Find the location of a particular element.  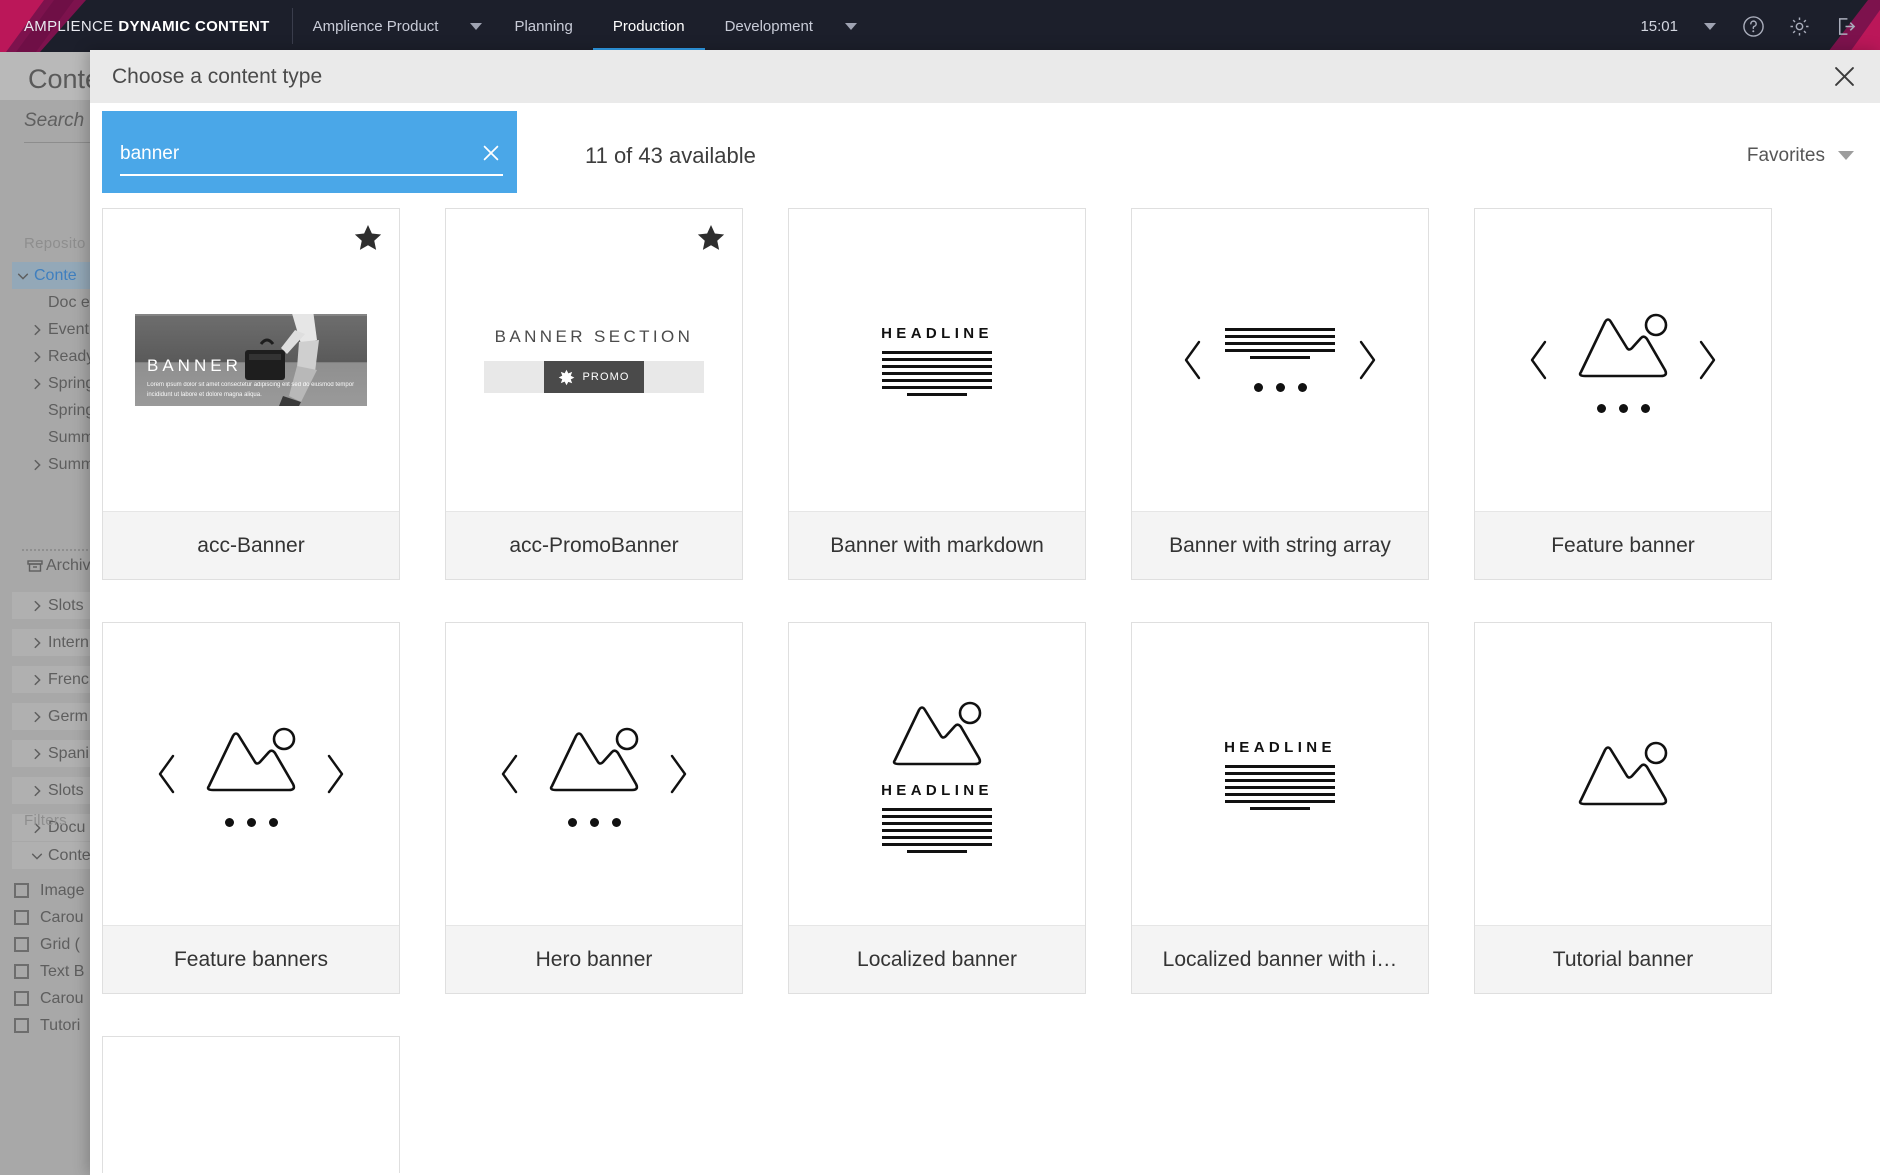

sidebar-tree-item-label: Summ is located at coordinates (71, 464).